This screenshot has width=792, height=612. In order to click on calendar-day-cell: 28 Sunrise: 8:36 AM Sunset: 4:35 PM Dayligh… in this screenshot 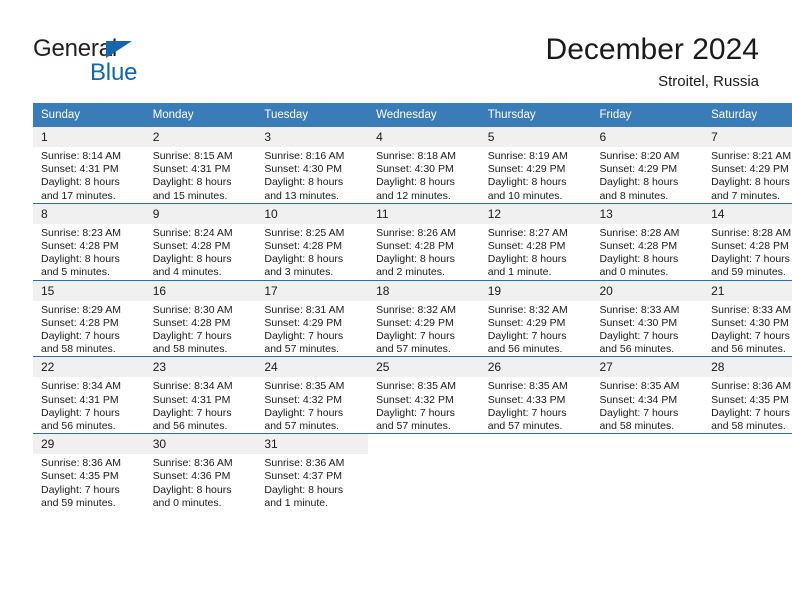, I will do `click(747, 395)`.